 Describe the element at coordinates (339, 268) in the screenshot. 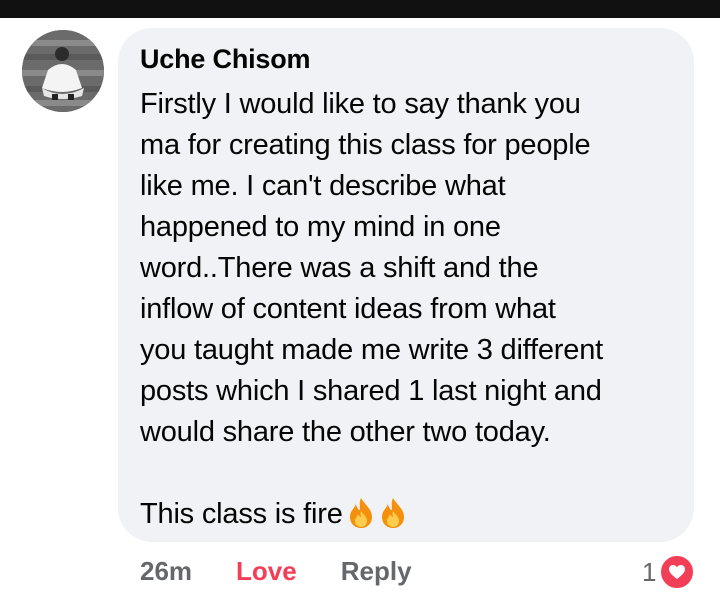

I see `comment-line: word..There was a shift and the` at that location.